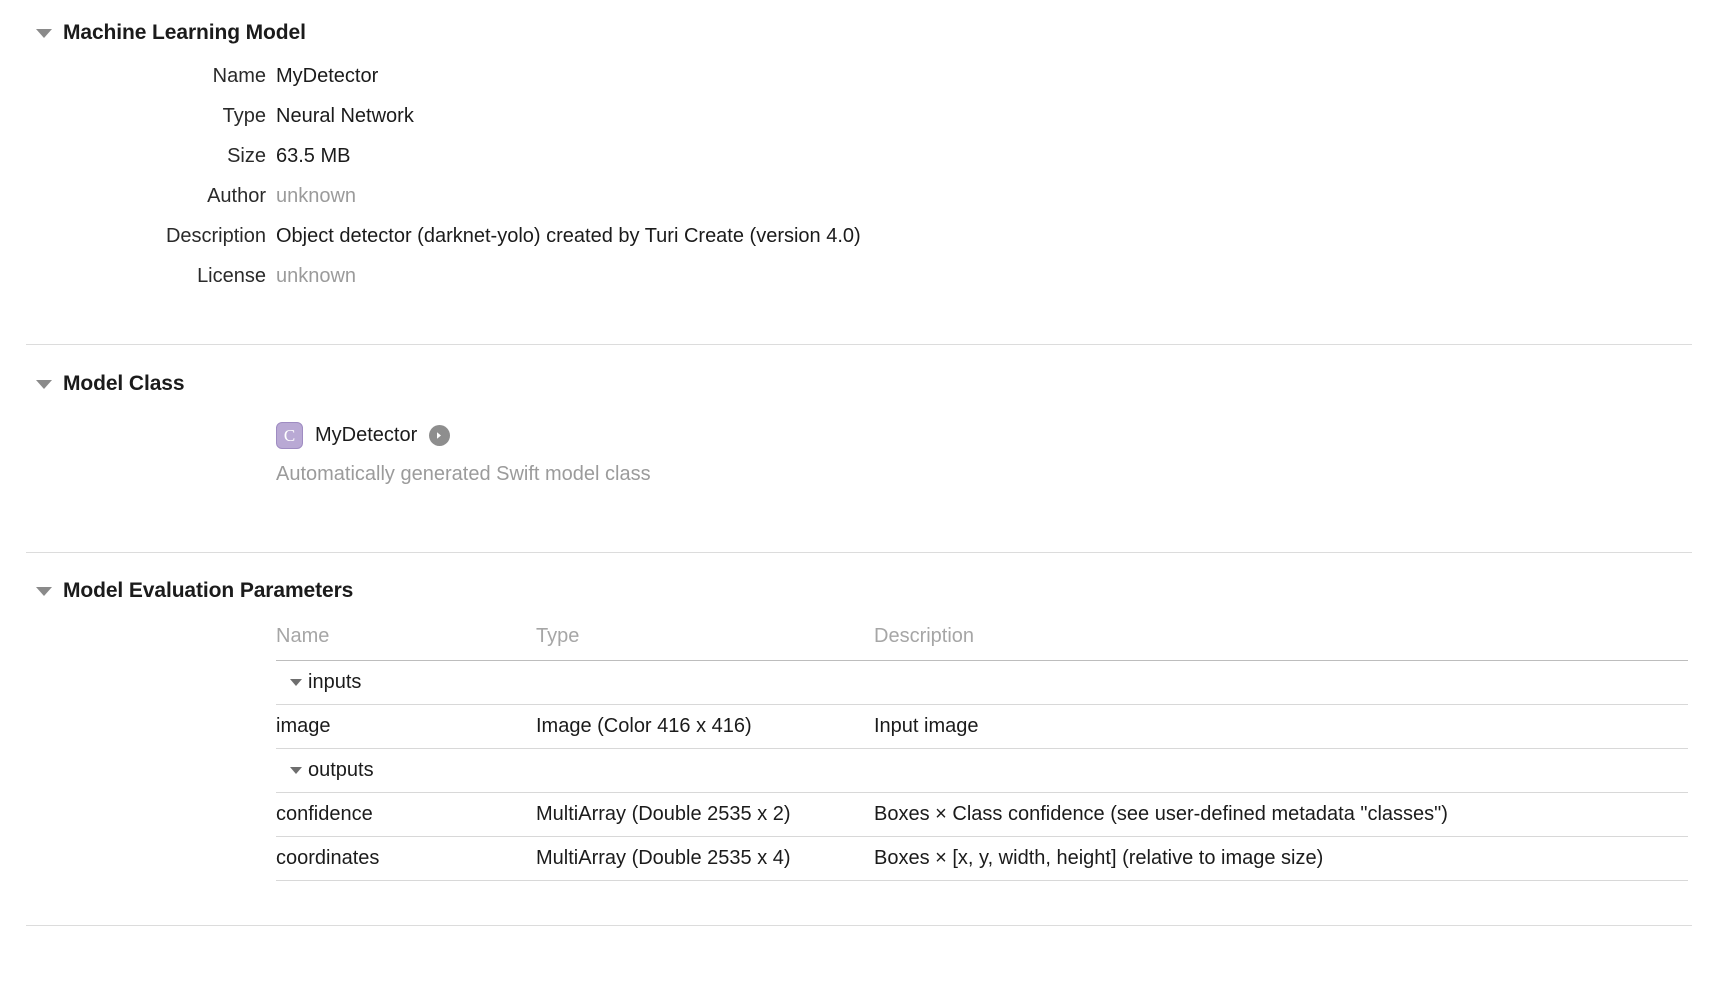 This screenshot has height=1006, width=1710. Describe the element at coordinates (335, 682) in the screenshot. I see `group-label-inputs: inputs` at that location.